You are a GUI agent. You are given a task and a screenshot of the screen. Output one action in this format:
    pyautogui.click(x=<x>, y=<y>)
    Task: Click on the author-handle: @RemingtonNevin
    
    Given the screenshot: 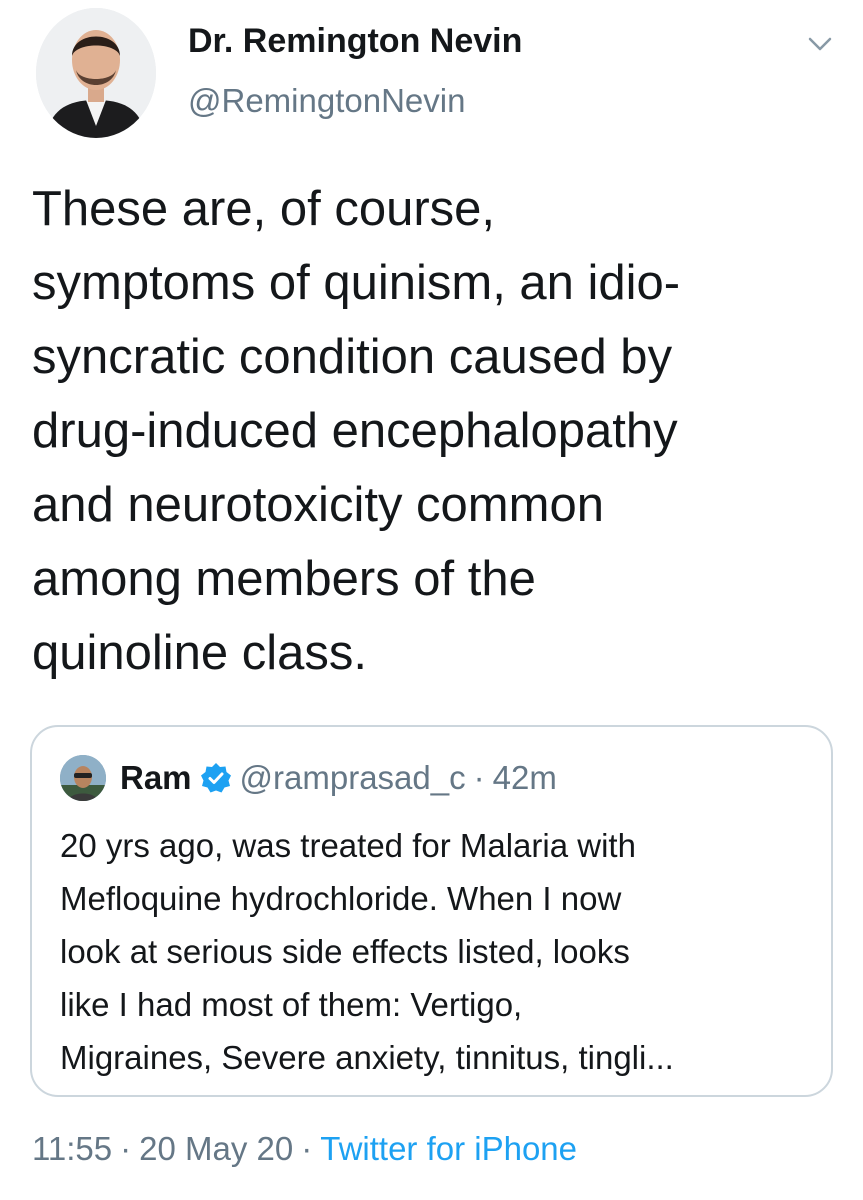 What is the action you would take?
    pyautogui.click(x=326, y=101)
    